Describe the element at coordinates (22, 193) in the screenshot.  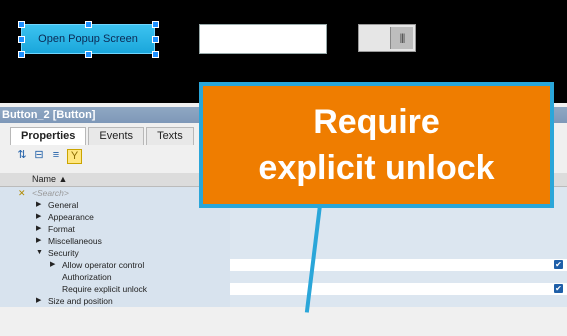
I see `clear-filter-icon: ✕` at that location.